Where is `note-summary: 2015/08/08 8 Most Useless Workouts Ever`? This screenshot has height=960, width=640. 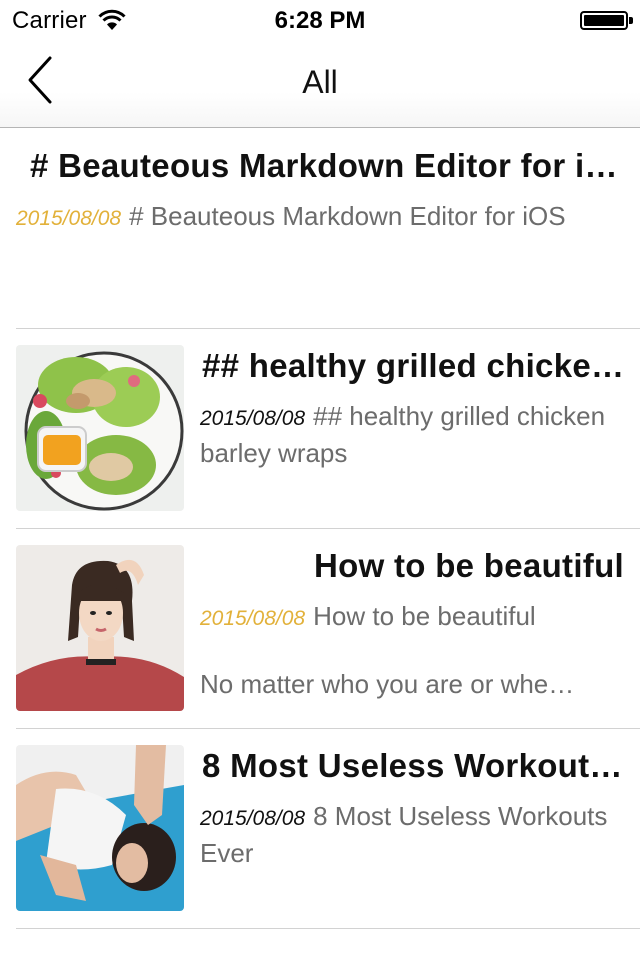
note-summary: 2015/08/08 8 Most Useless Workouts Ever is located at coordinates (412, 835).